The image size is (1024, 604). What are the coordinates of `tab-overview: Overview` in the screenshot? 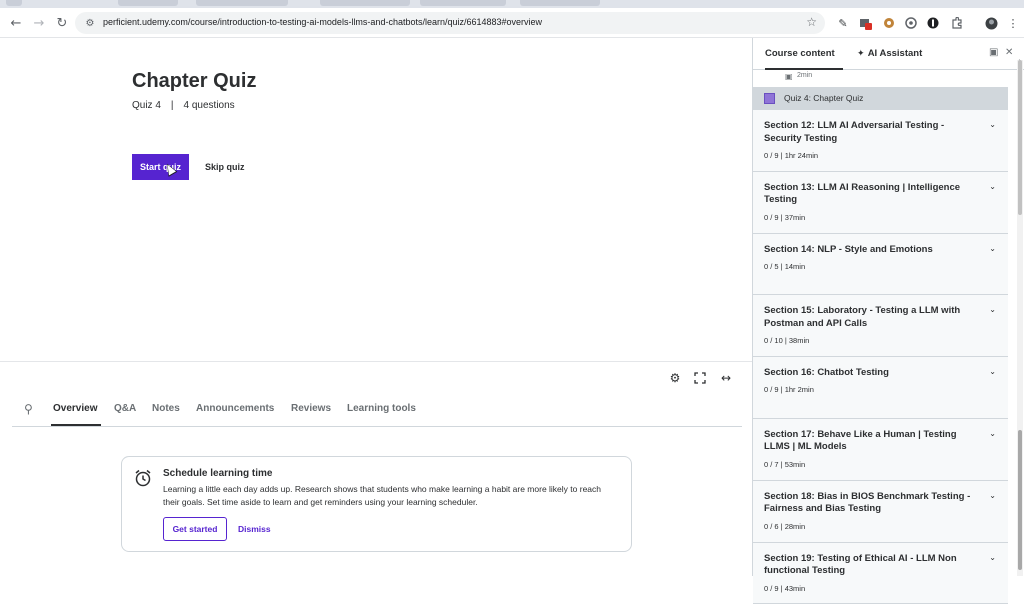 It's located at (75, 408).